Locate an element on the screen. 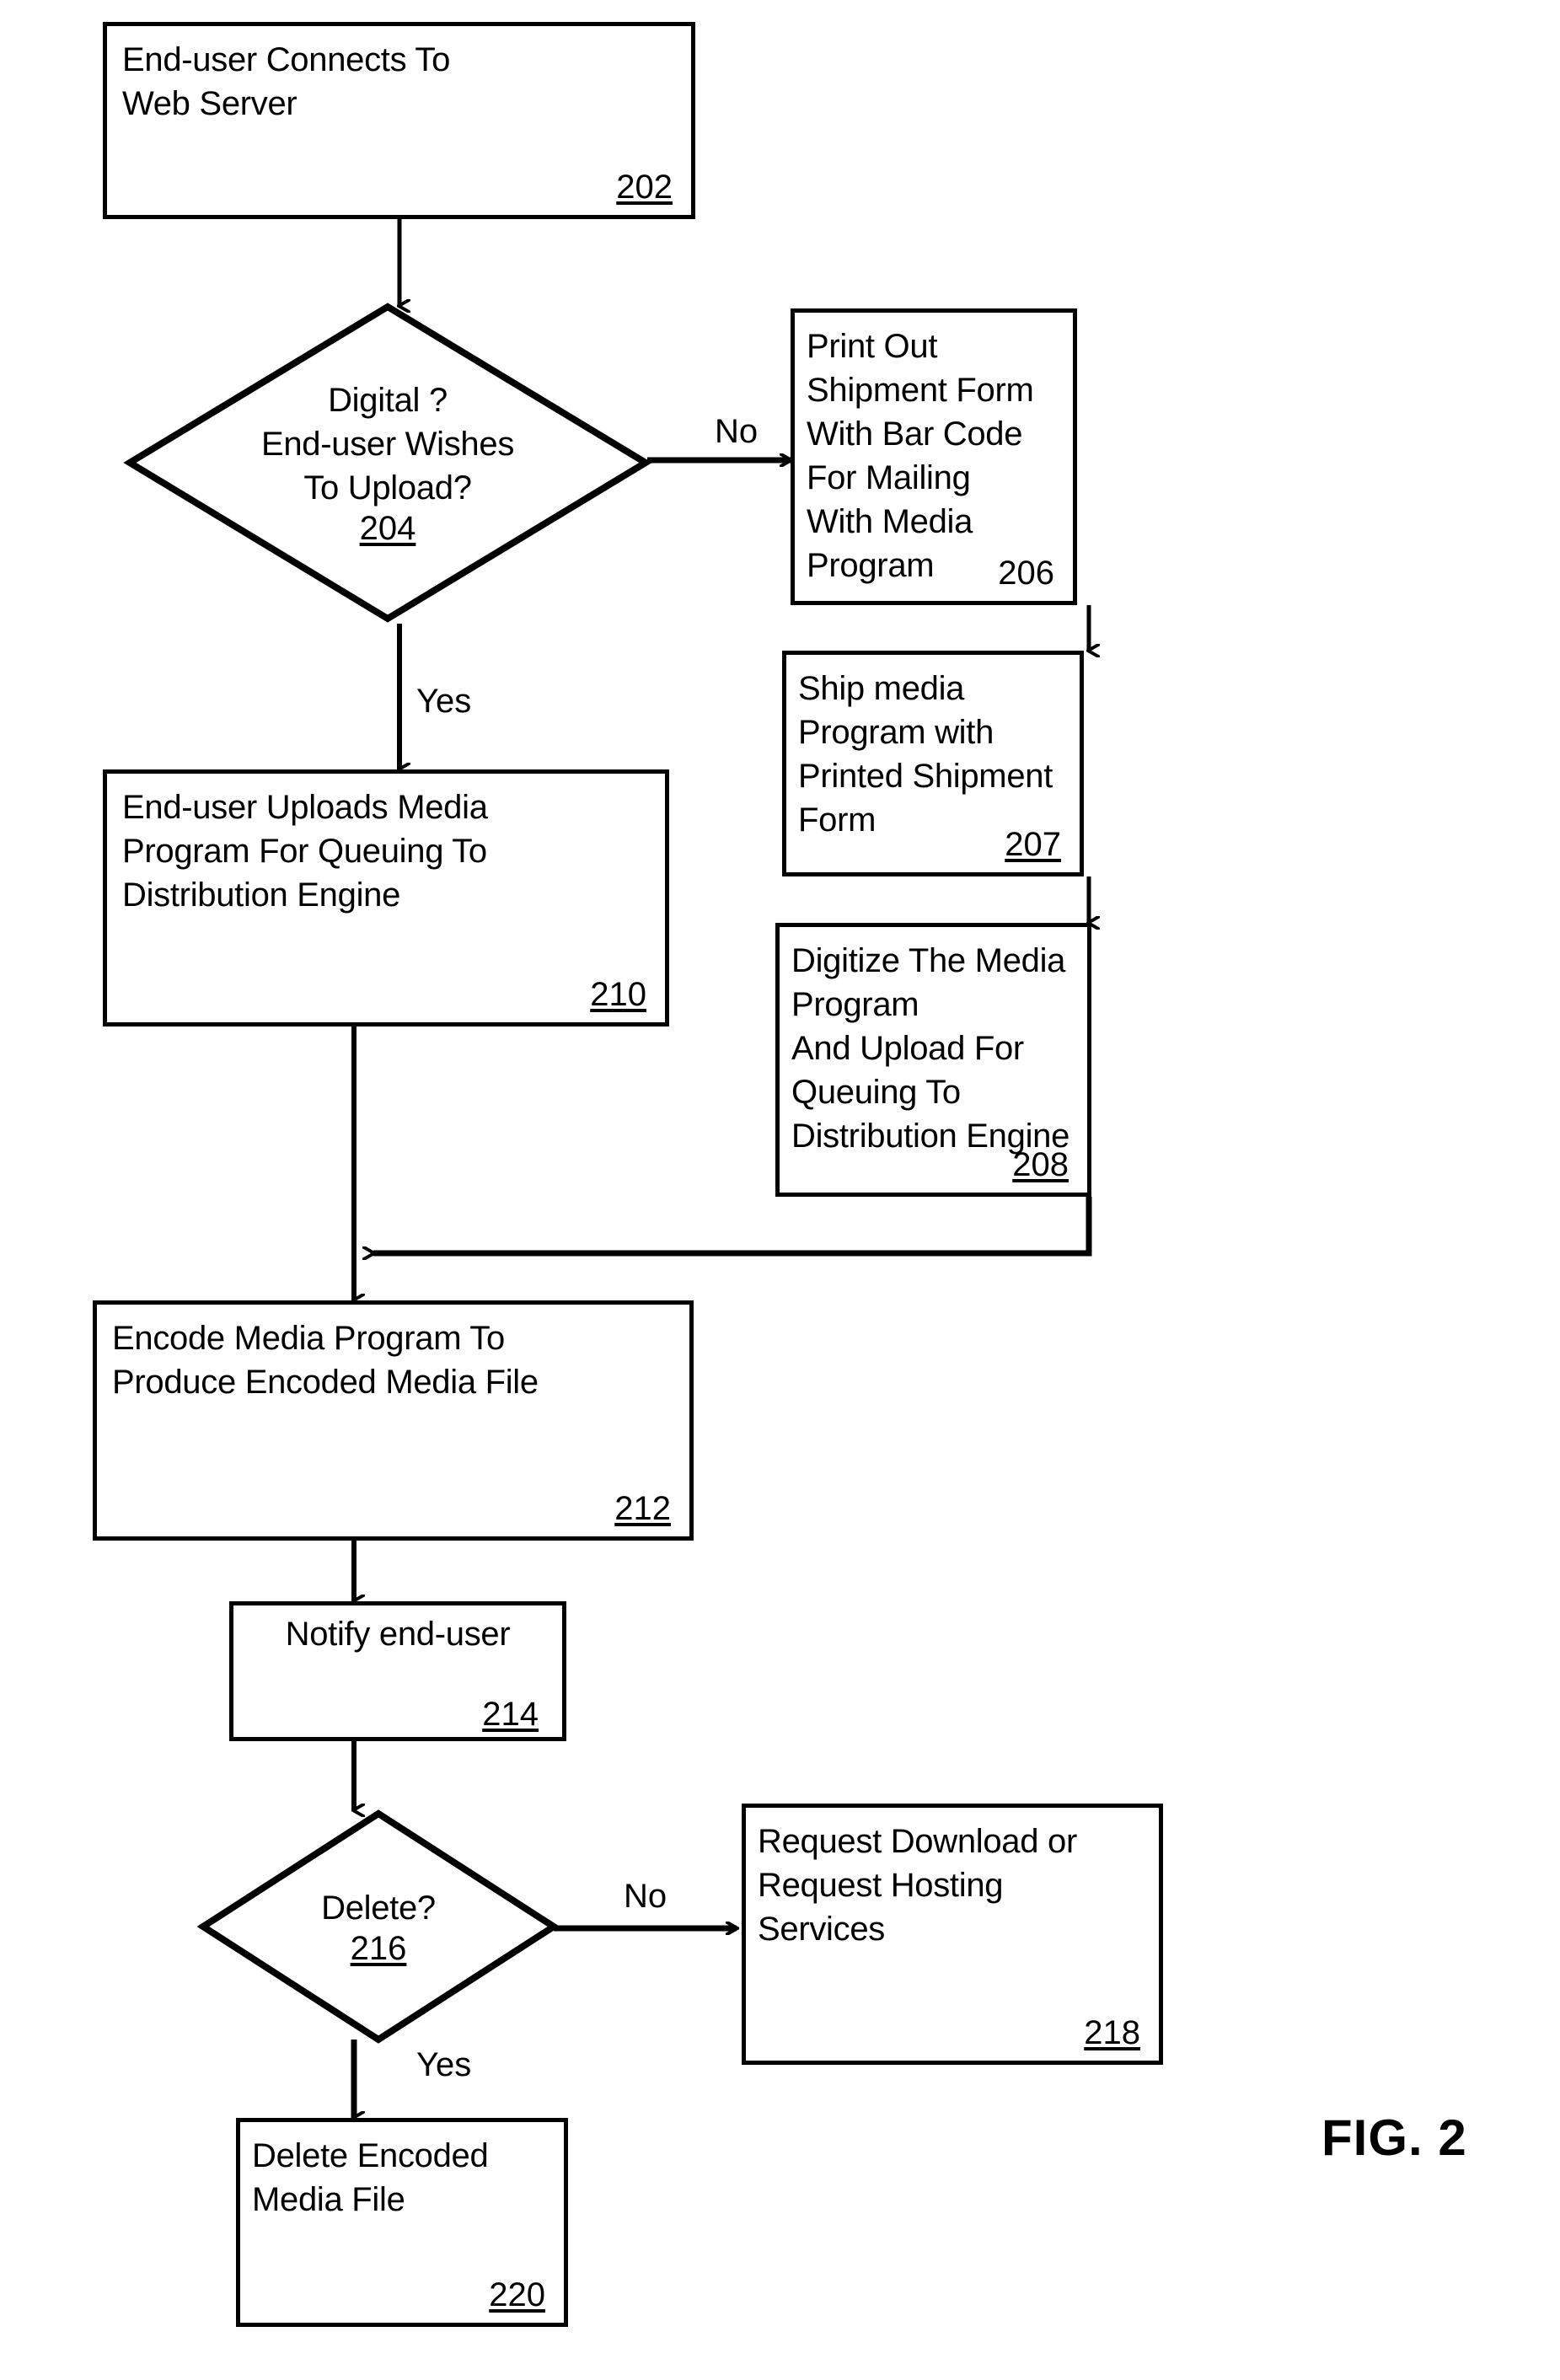 The width and height of the screenshot is (1560, 2380). figure-caption: FIG. 2 is located at coordinates (1394, 2137).